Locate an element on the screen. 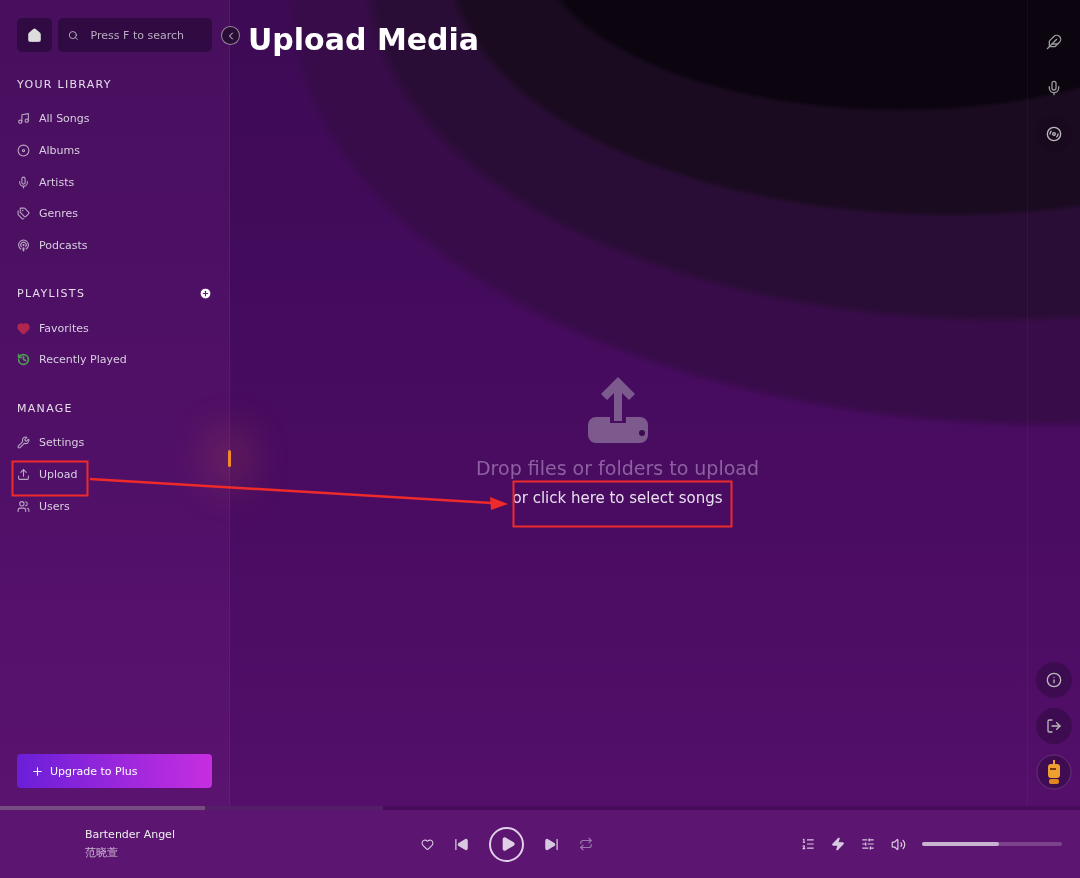 This screenshot has height=878, width=1080. volume-slider is located at coordinates (992, 844).